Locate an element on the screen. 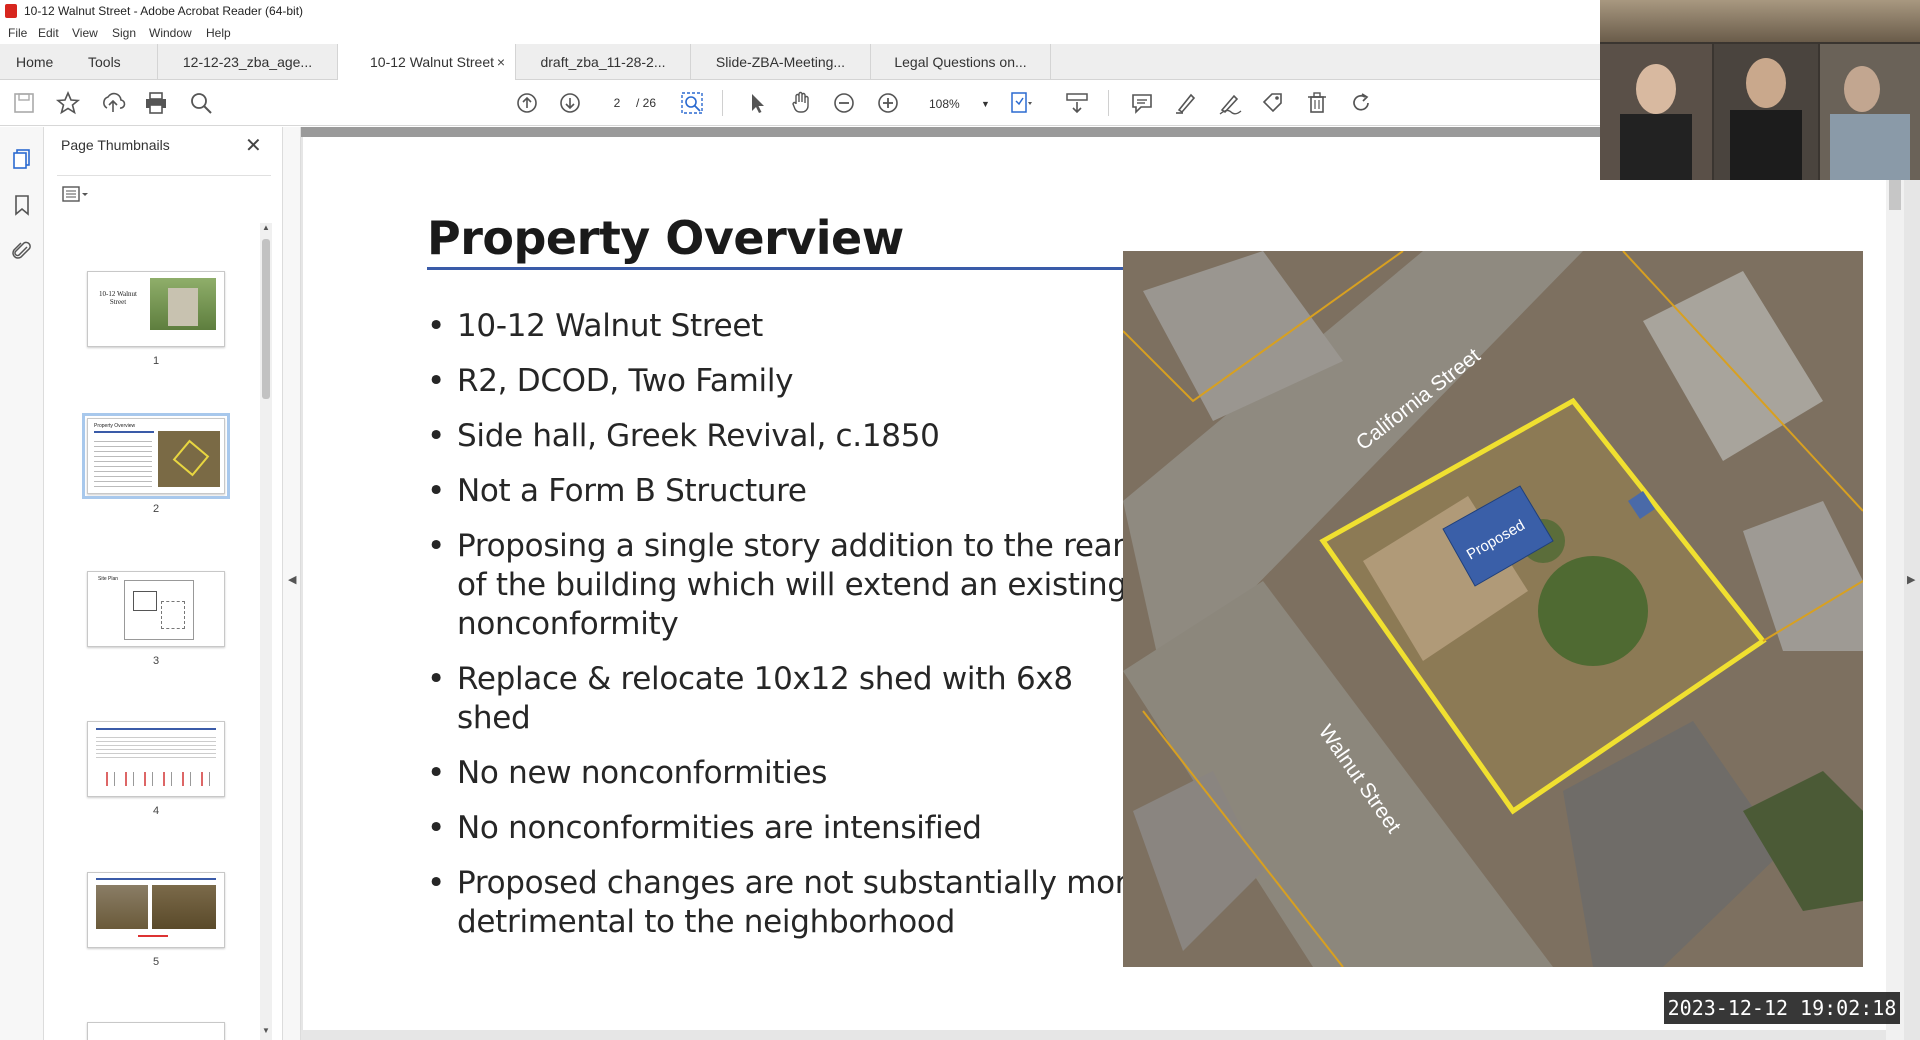 The image size is (1920, 1040). menu-window: Window is located at coordinates (170, 33).